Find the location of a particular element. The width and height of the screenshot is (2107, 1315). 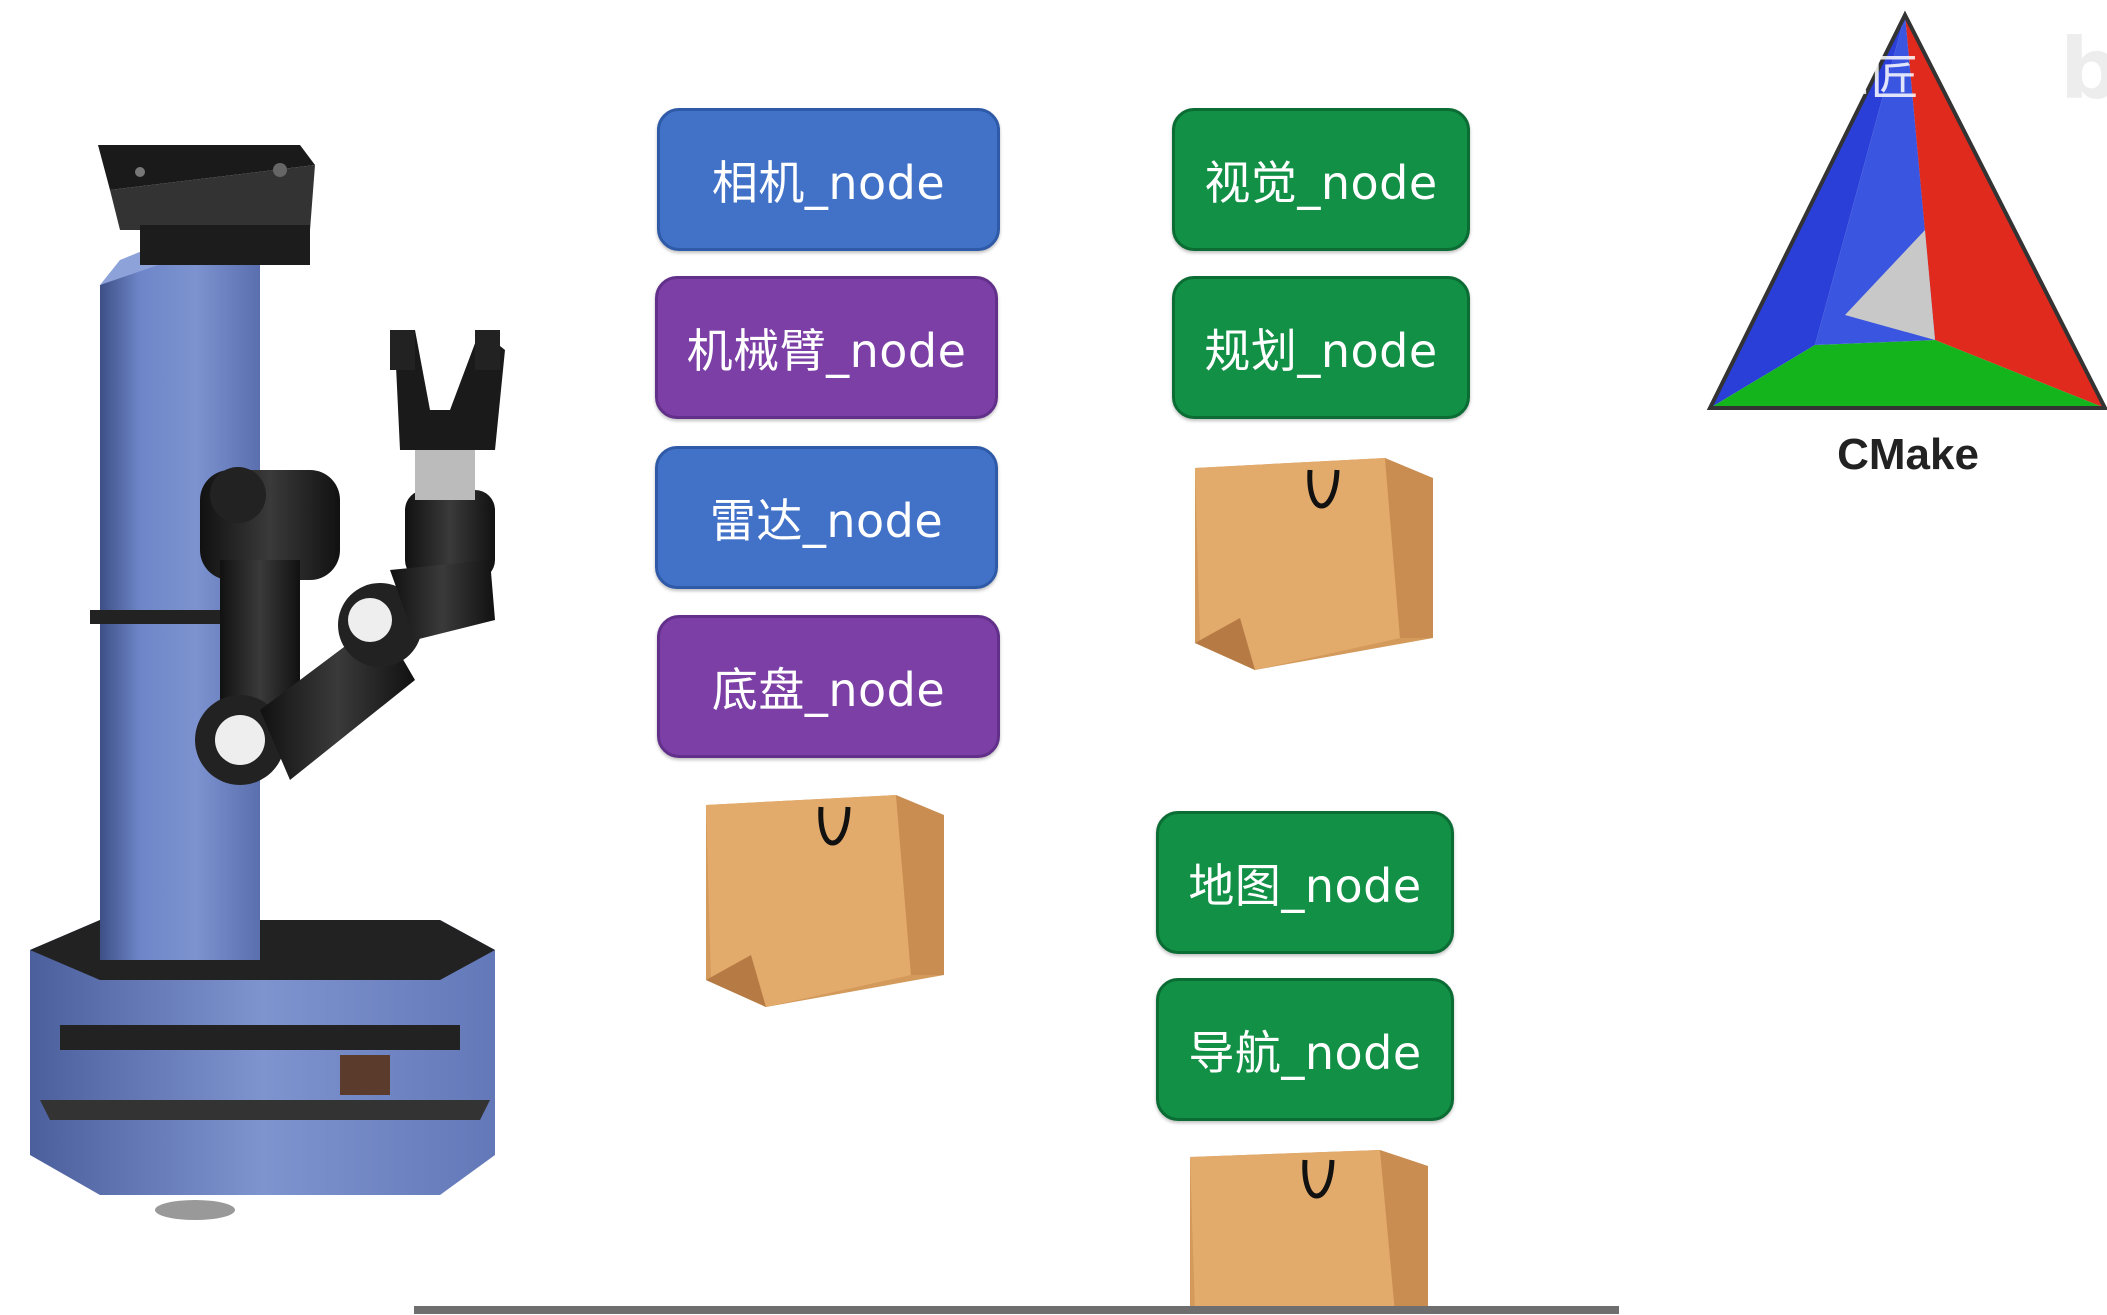

node-label: 导航_node is located at coordinates (1305, 1052).